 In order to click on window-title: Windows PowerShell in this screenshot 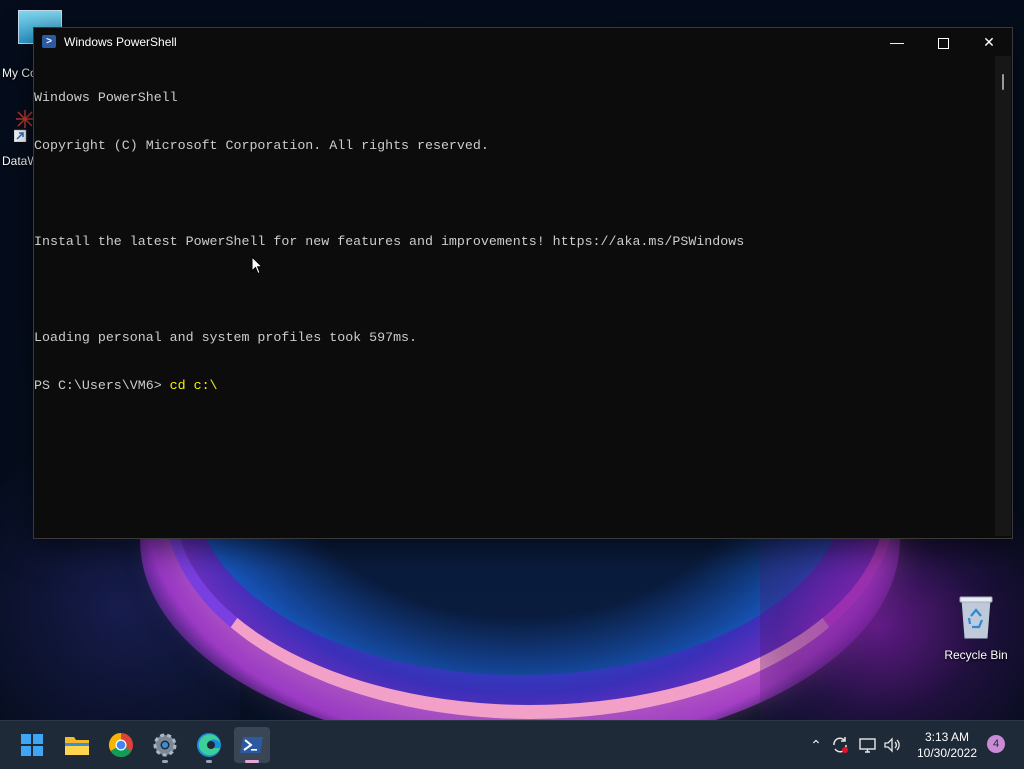, I will do `click(120, 42)`.